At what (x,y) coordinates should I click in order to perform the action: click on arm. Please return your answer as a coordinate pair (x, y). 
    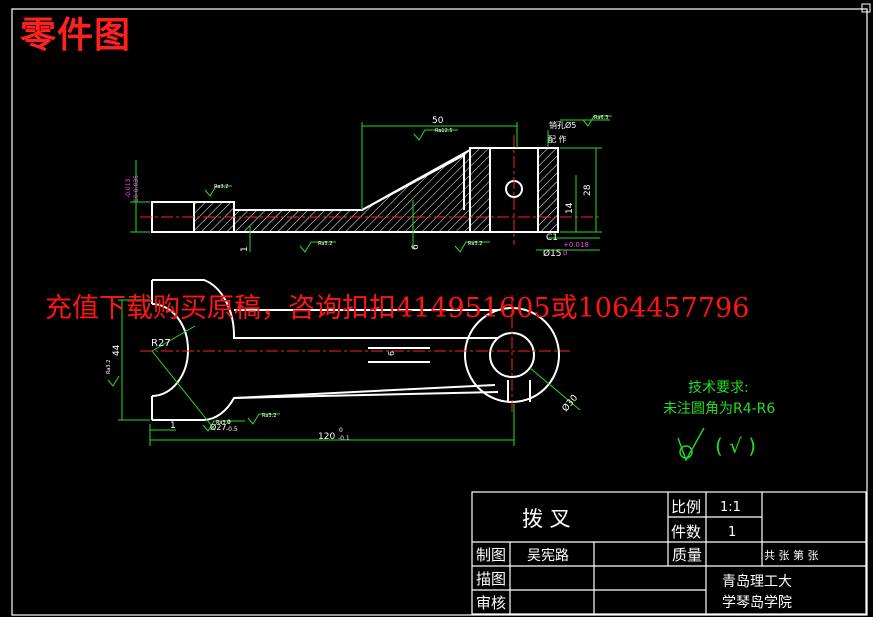
    Looking at the image, I should click on (352, 190).